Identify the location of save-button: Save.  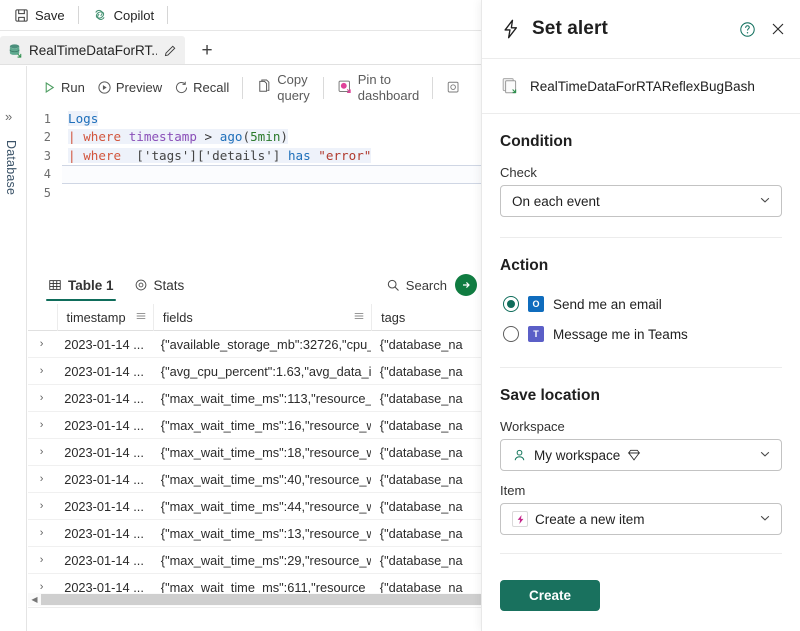
(39, 15).